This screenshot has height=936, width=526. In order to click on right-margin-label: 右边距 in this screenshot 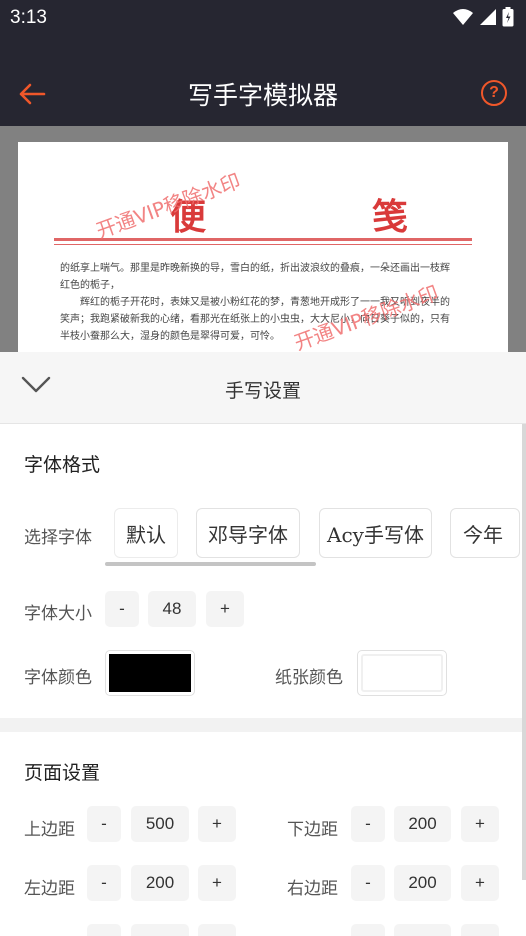, I will do `click(312, 889)`.